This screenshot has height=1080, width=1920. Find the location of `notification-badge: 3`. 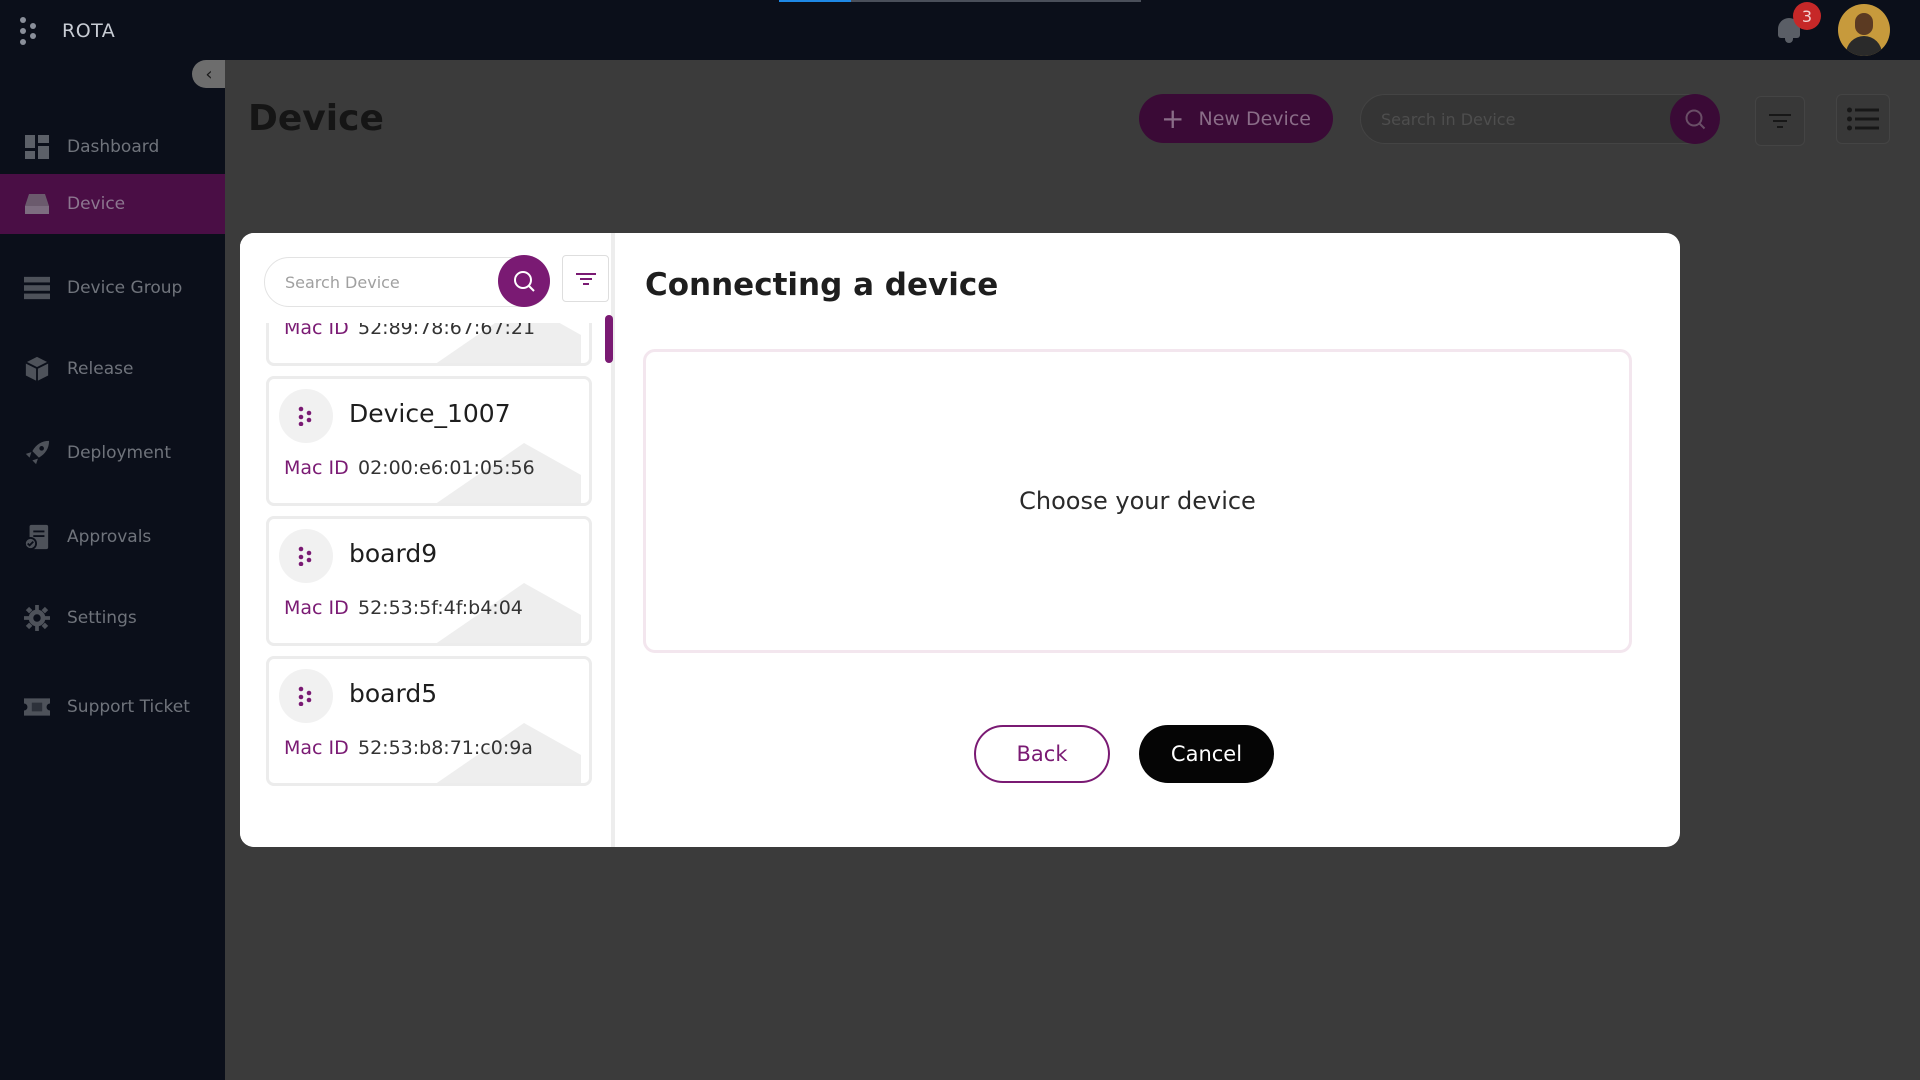

notification-badge: 3 is located at coordinates (1807, 16).